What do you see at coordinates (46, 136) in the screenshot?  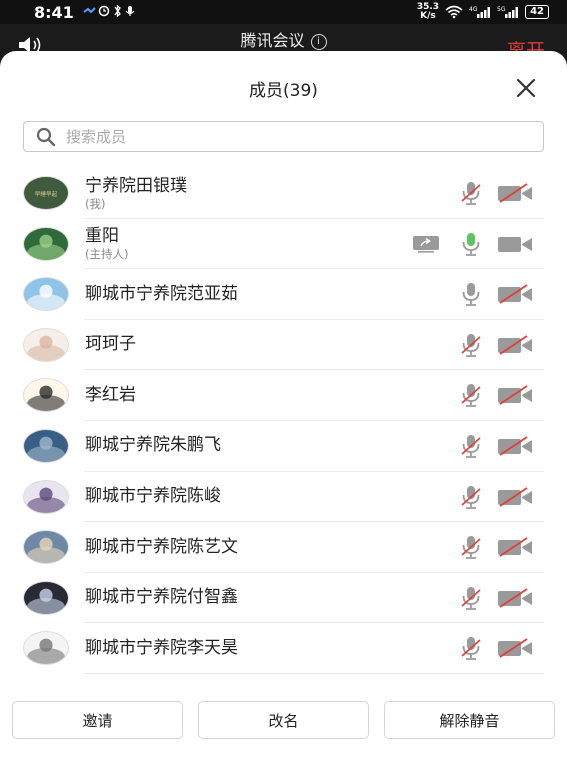 I see `search-icon` at bounding box center [46, 136].